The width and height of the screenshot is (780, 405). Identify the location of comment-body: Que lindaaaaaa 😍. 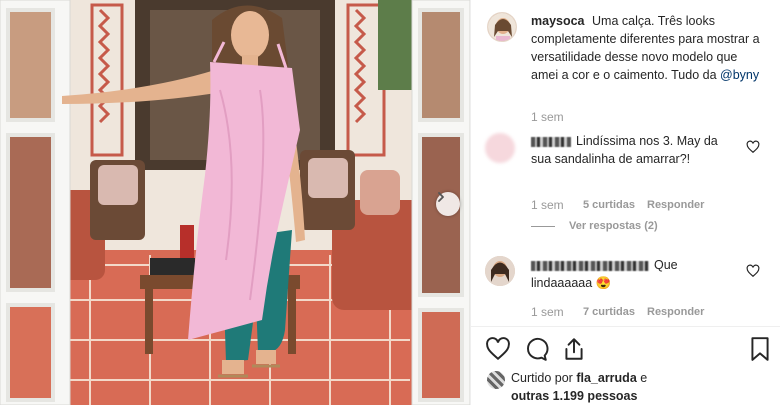
(631, 274).